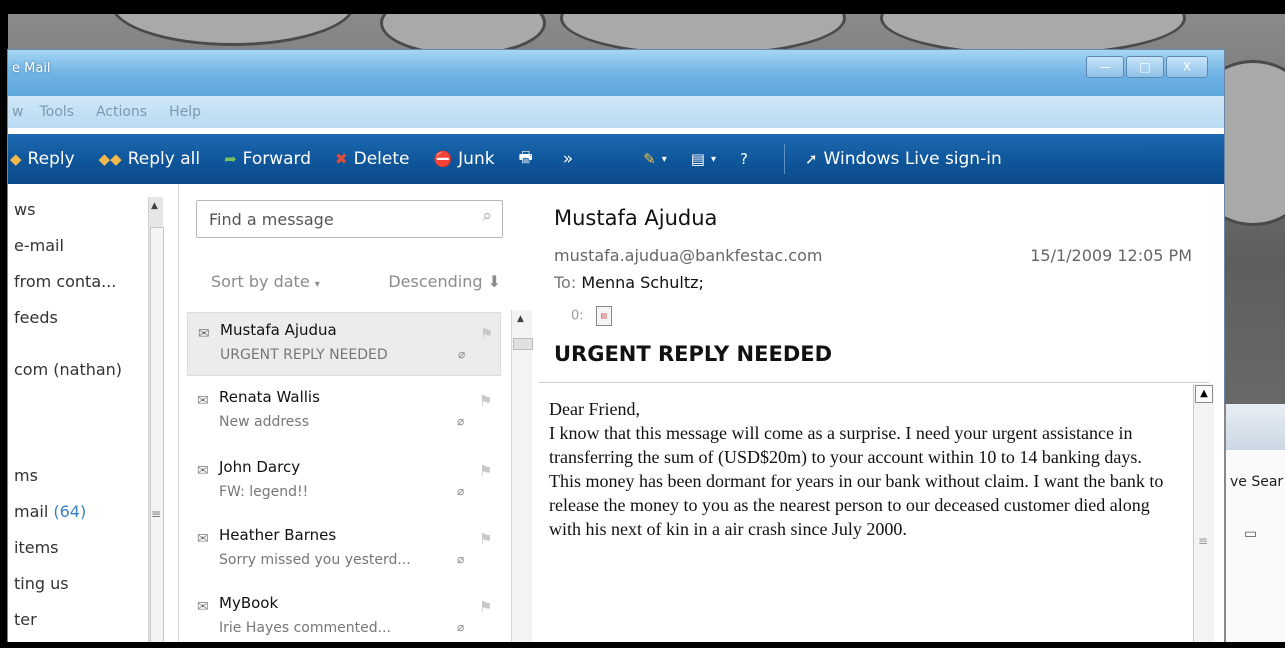 This screenshot has height=648, width=1285. Describe the element at coordinates (577, 316) in the screenshot. I see `attachment-marker: 0:` at that location.